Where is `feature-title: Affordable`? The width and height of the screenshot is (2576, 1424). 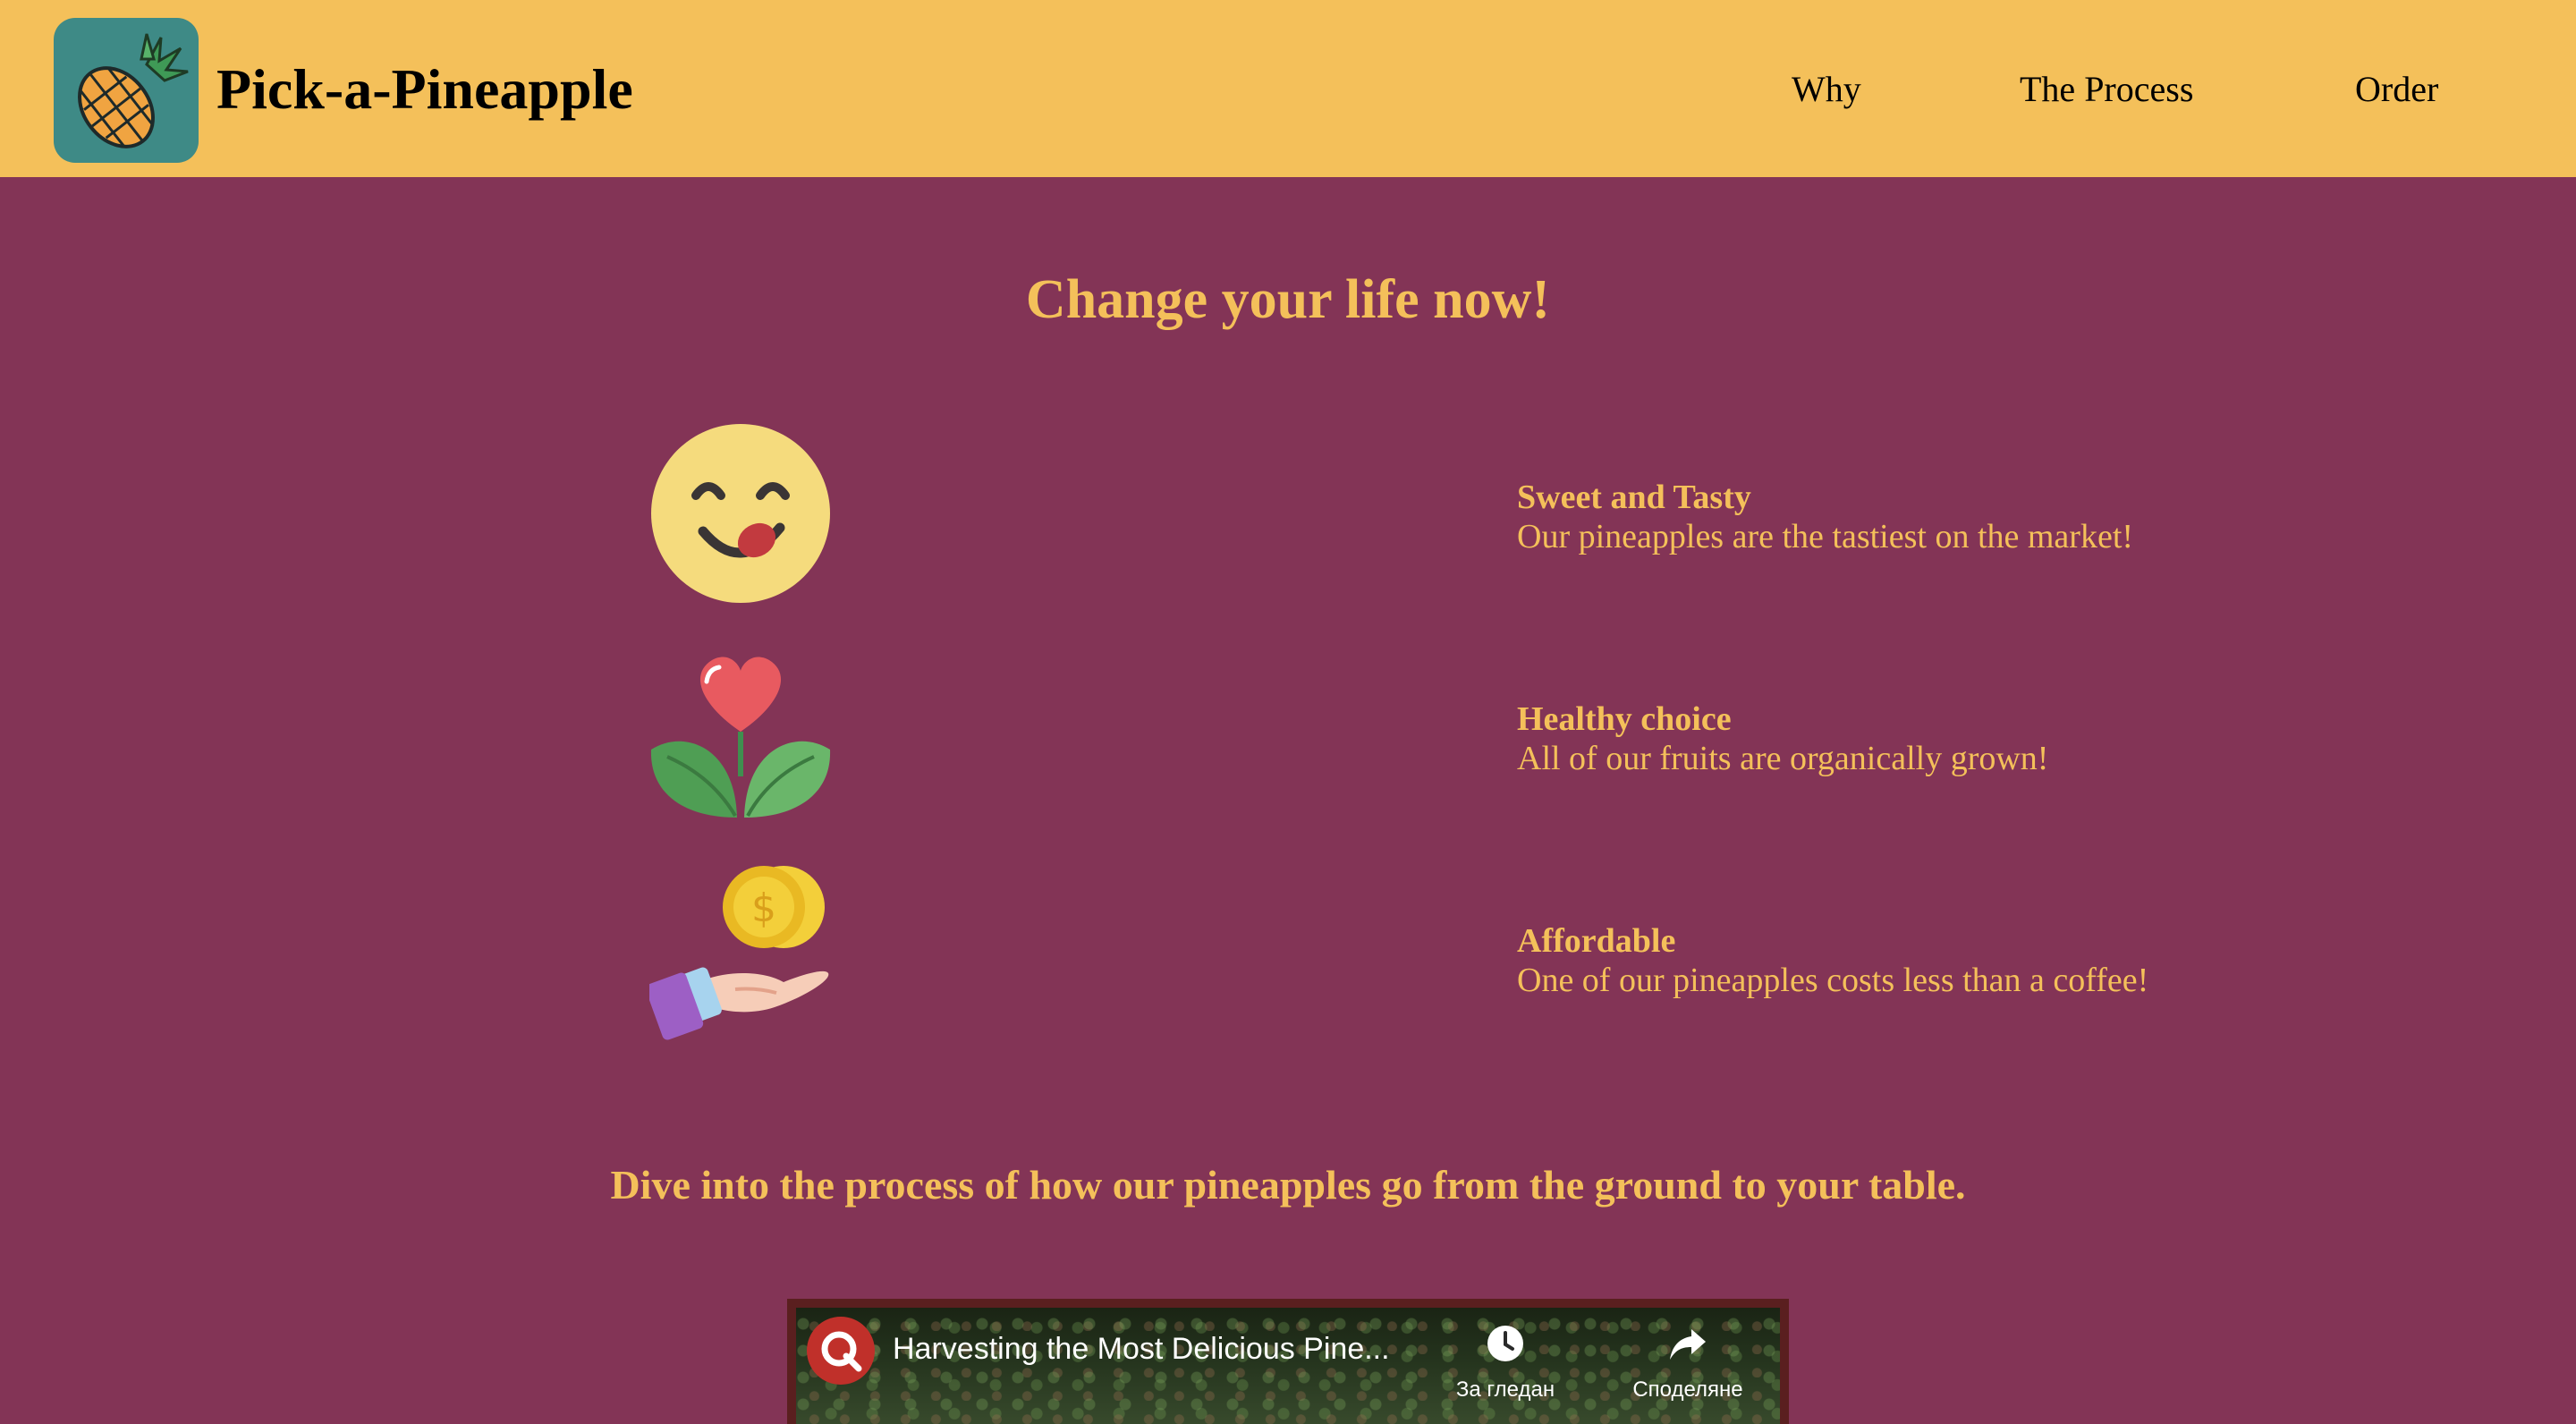 feature-title: Affordable is located at coordinates (1596, 941).